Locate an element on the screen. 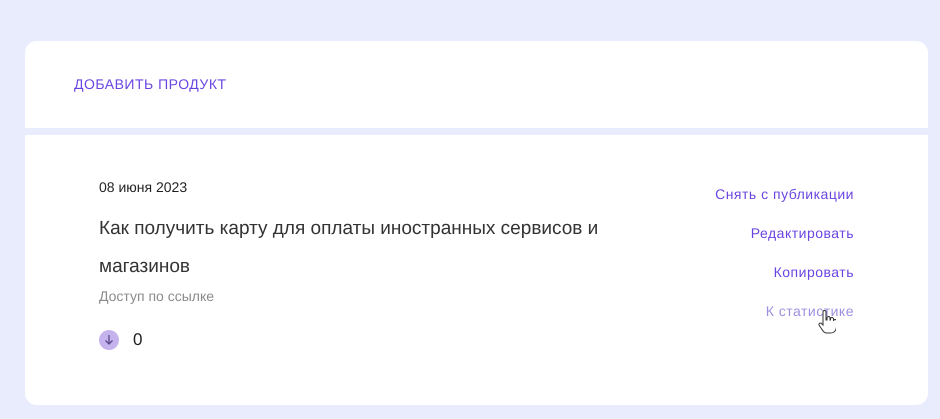 This screenshot has width=940, height=419. access-text: Доступ по ссылке is located at coordinates (157, 296).